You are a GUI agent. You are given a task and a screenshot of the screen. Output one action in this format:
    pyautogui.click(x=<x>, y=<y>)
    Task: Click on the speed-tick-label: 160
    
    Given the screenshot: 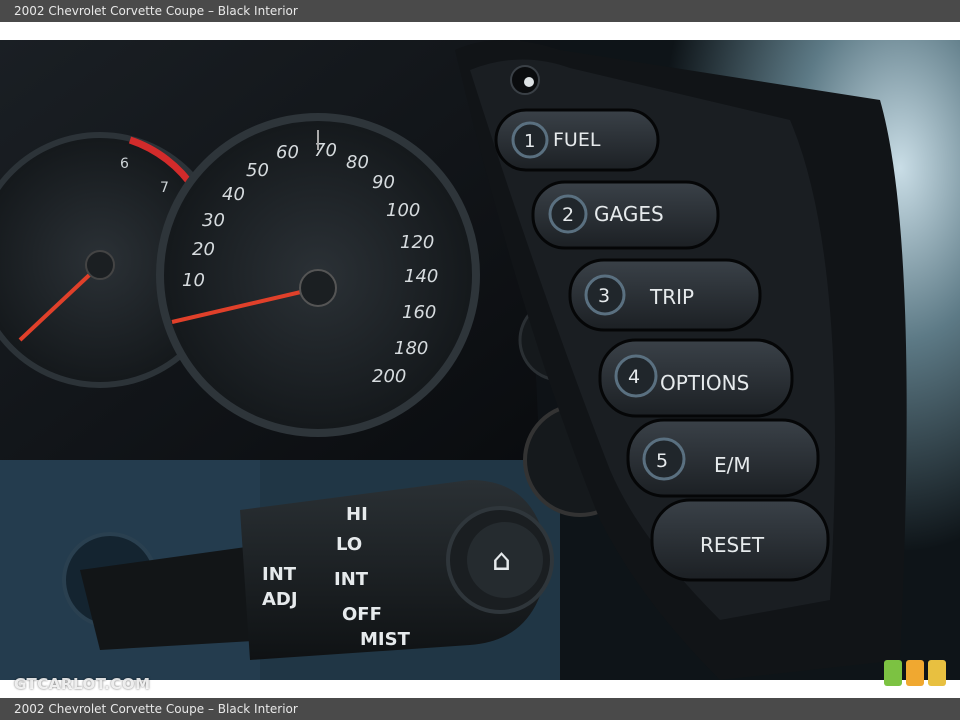 What is the action you would take?
    pyautogui.click(x=419, y=312)
    